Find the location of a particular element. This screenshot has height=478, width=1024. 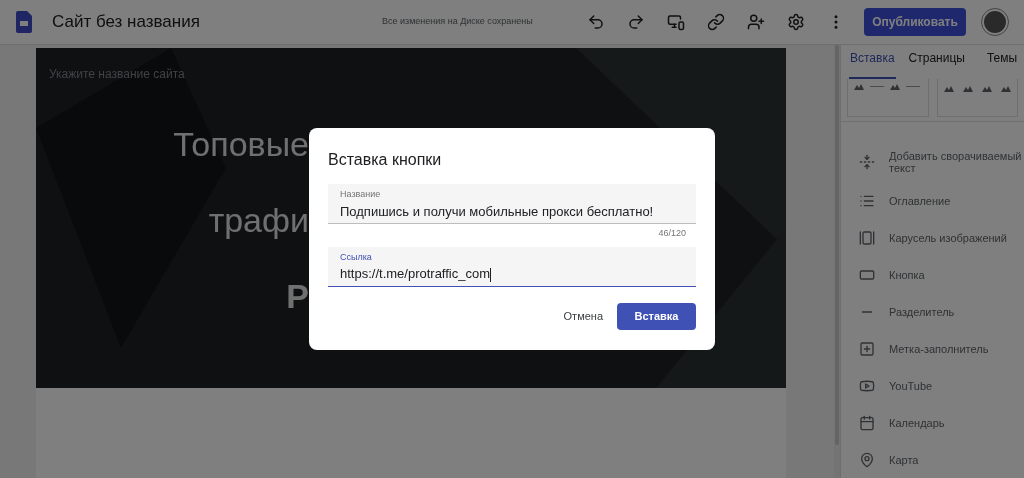

hero-heading-text: Топовые is located at coordinates (241, 144).